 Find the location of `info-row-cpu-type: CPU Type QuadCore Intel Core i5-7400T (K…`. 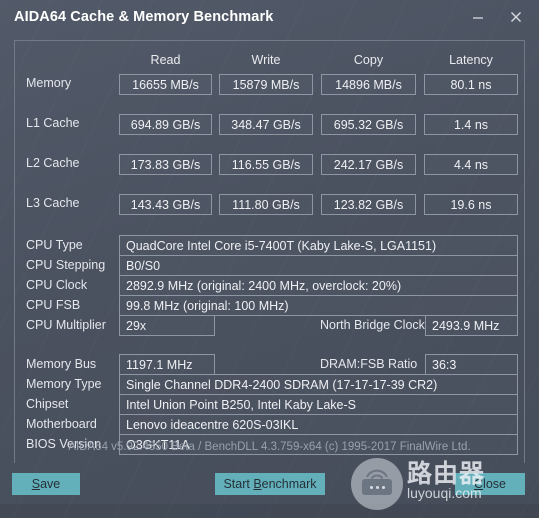

info-row-cpu-type: CPU Type QuadCore Intel Core i5-7400T (K… is located at coordinates (269, 245).